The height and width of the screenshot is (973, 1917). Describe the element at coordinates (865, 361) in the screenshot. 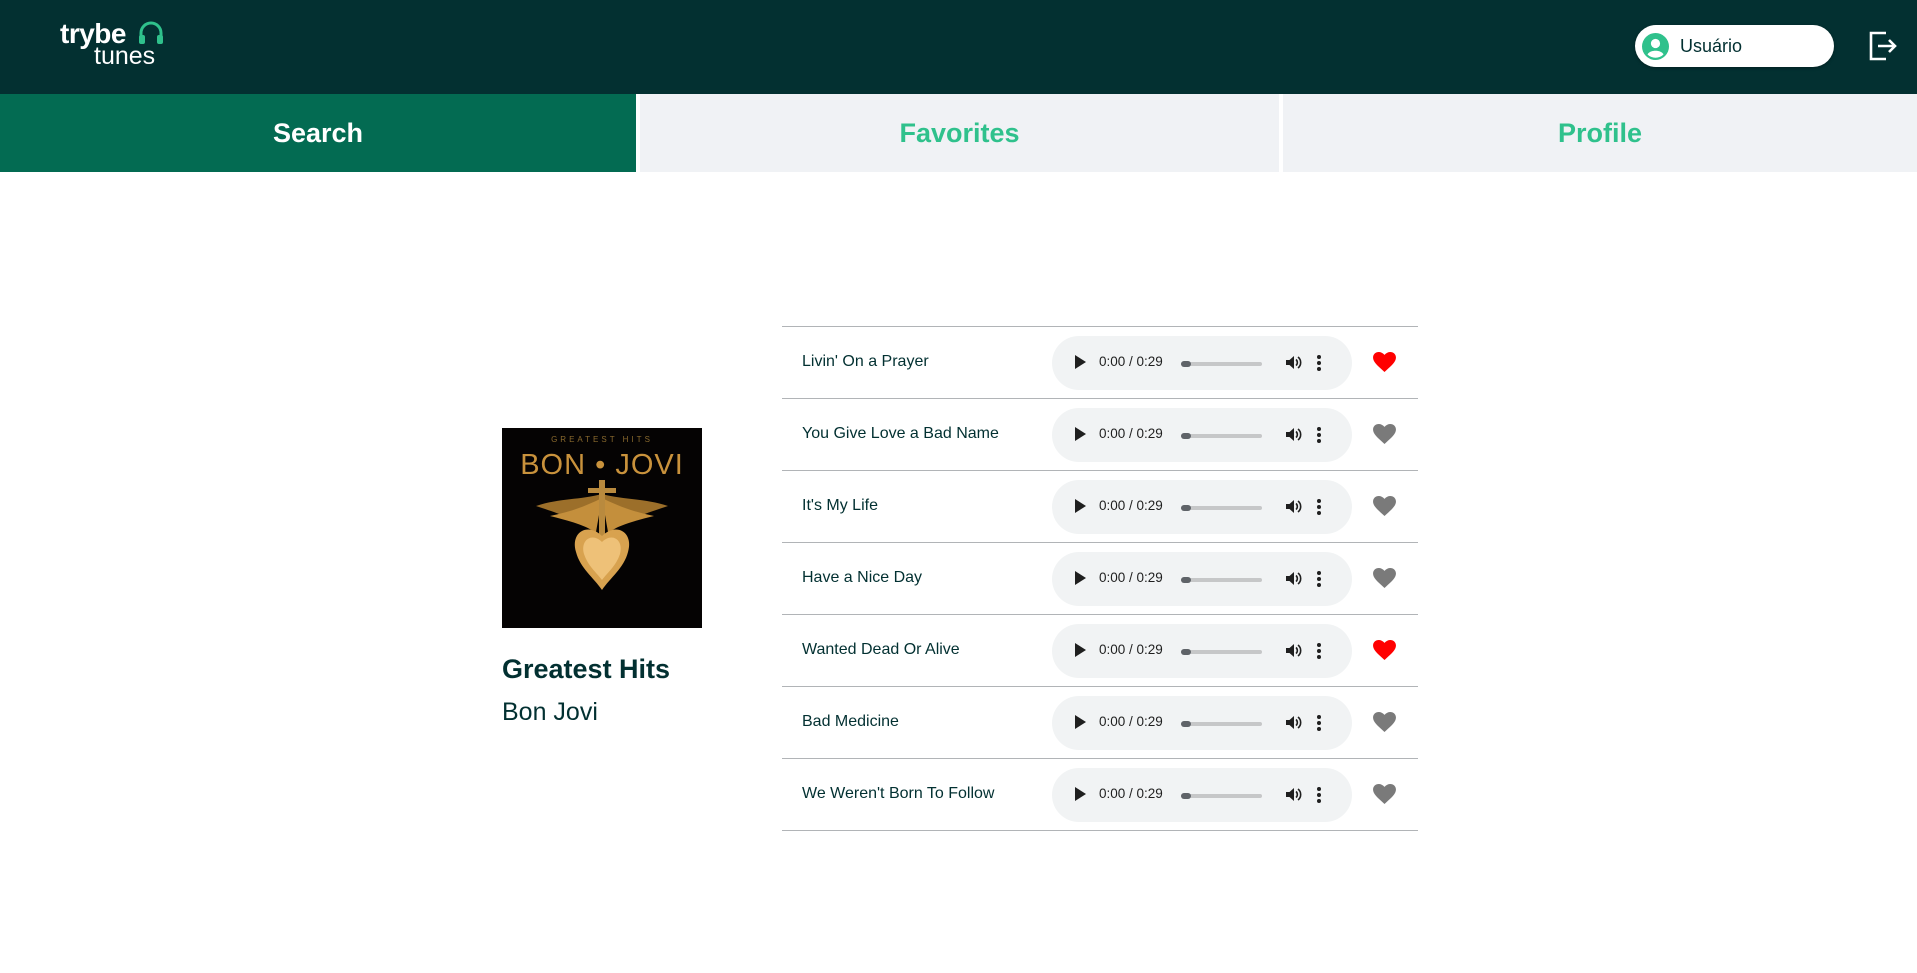

I see `track-name: Livin' On a Prayer` at that location.